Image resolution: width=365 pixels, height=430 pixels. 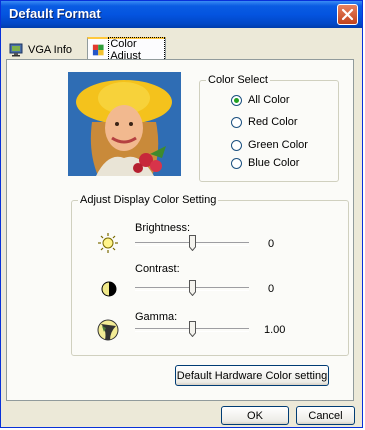 I want to click on radio-label-all-color: All Color, so click(x=269, y=100).